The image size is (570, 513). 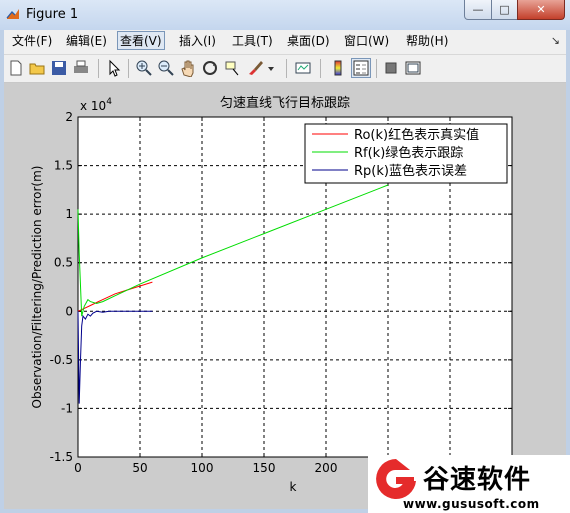 What do you see at coordinates (202, 468) in the screenshot?
I see `x-tick-label: 100` at bounding box center [202, 468].